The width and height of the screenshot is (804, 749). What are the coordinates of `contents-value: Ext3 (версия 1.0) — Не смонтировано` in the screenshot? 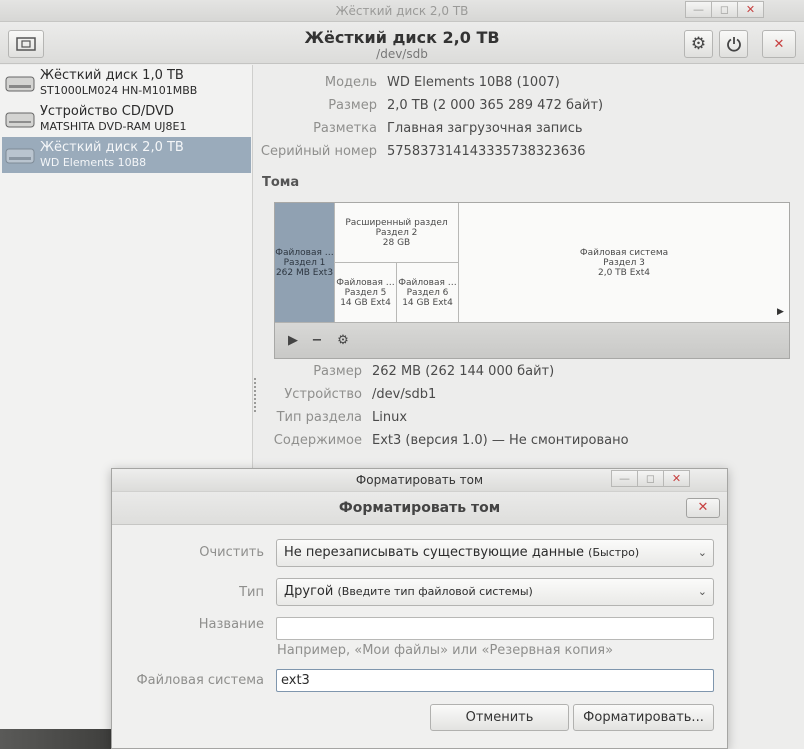 It's located at (500, 440).